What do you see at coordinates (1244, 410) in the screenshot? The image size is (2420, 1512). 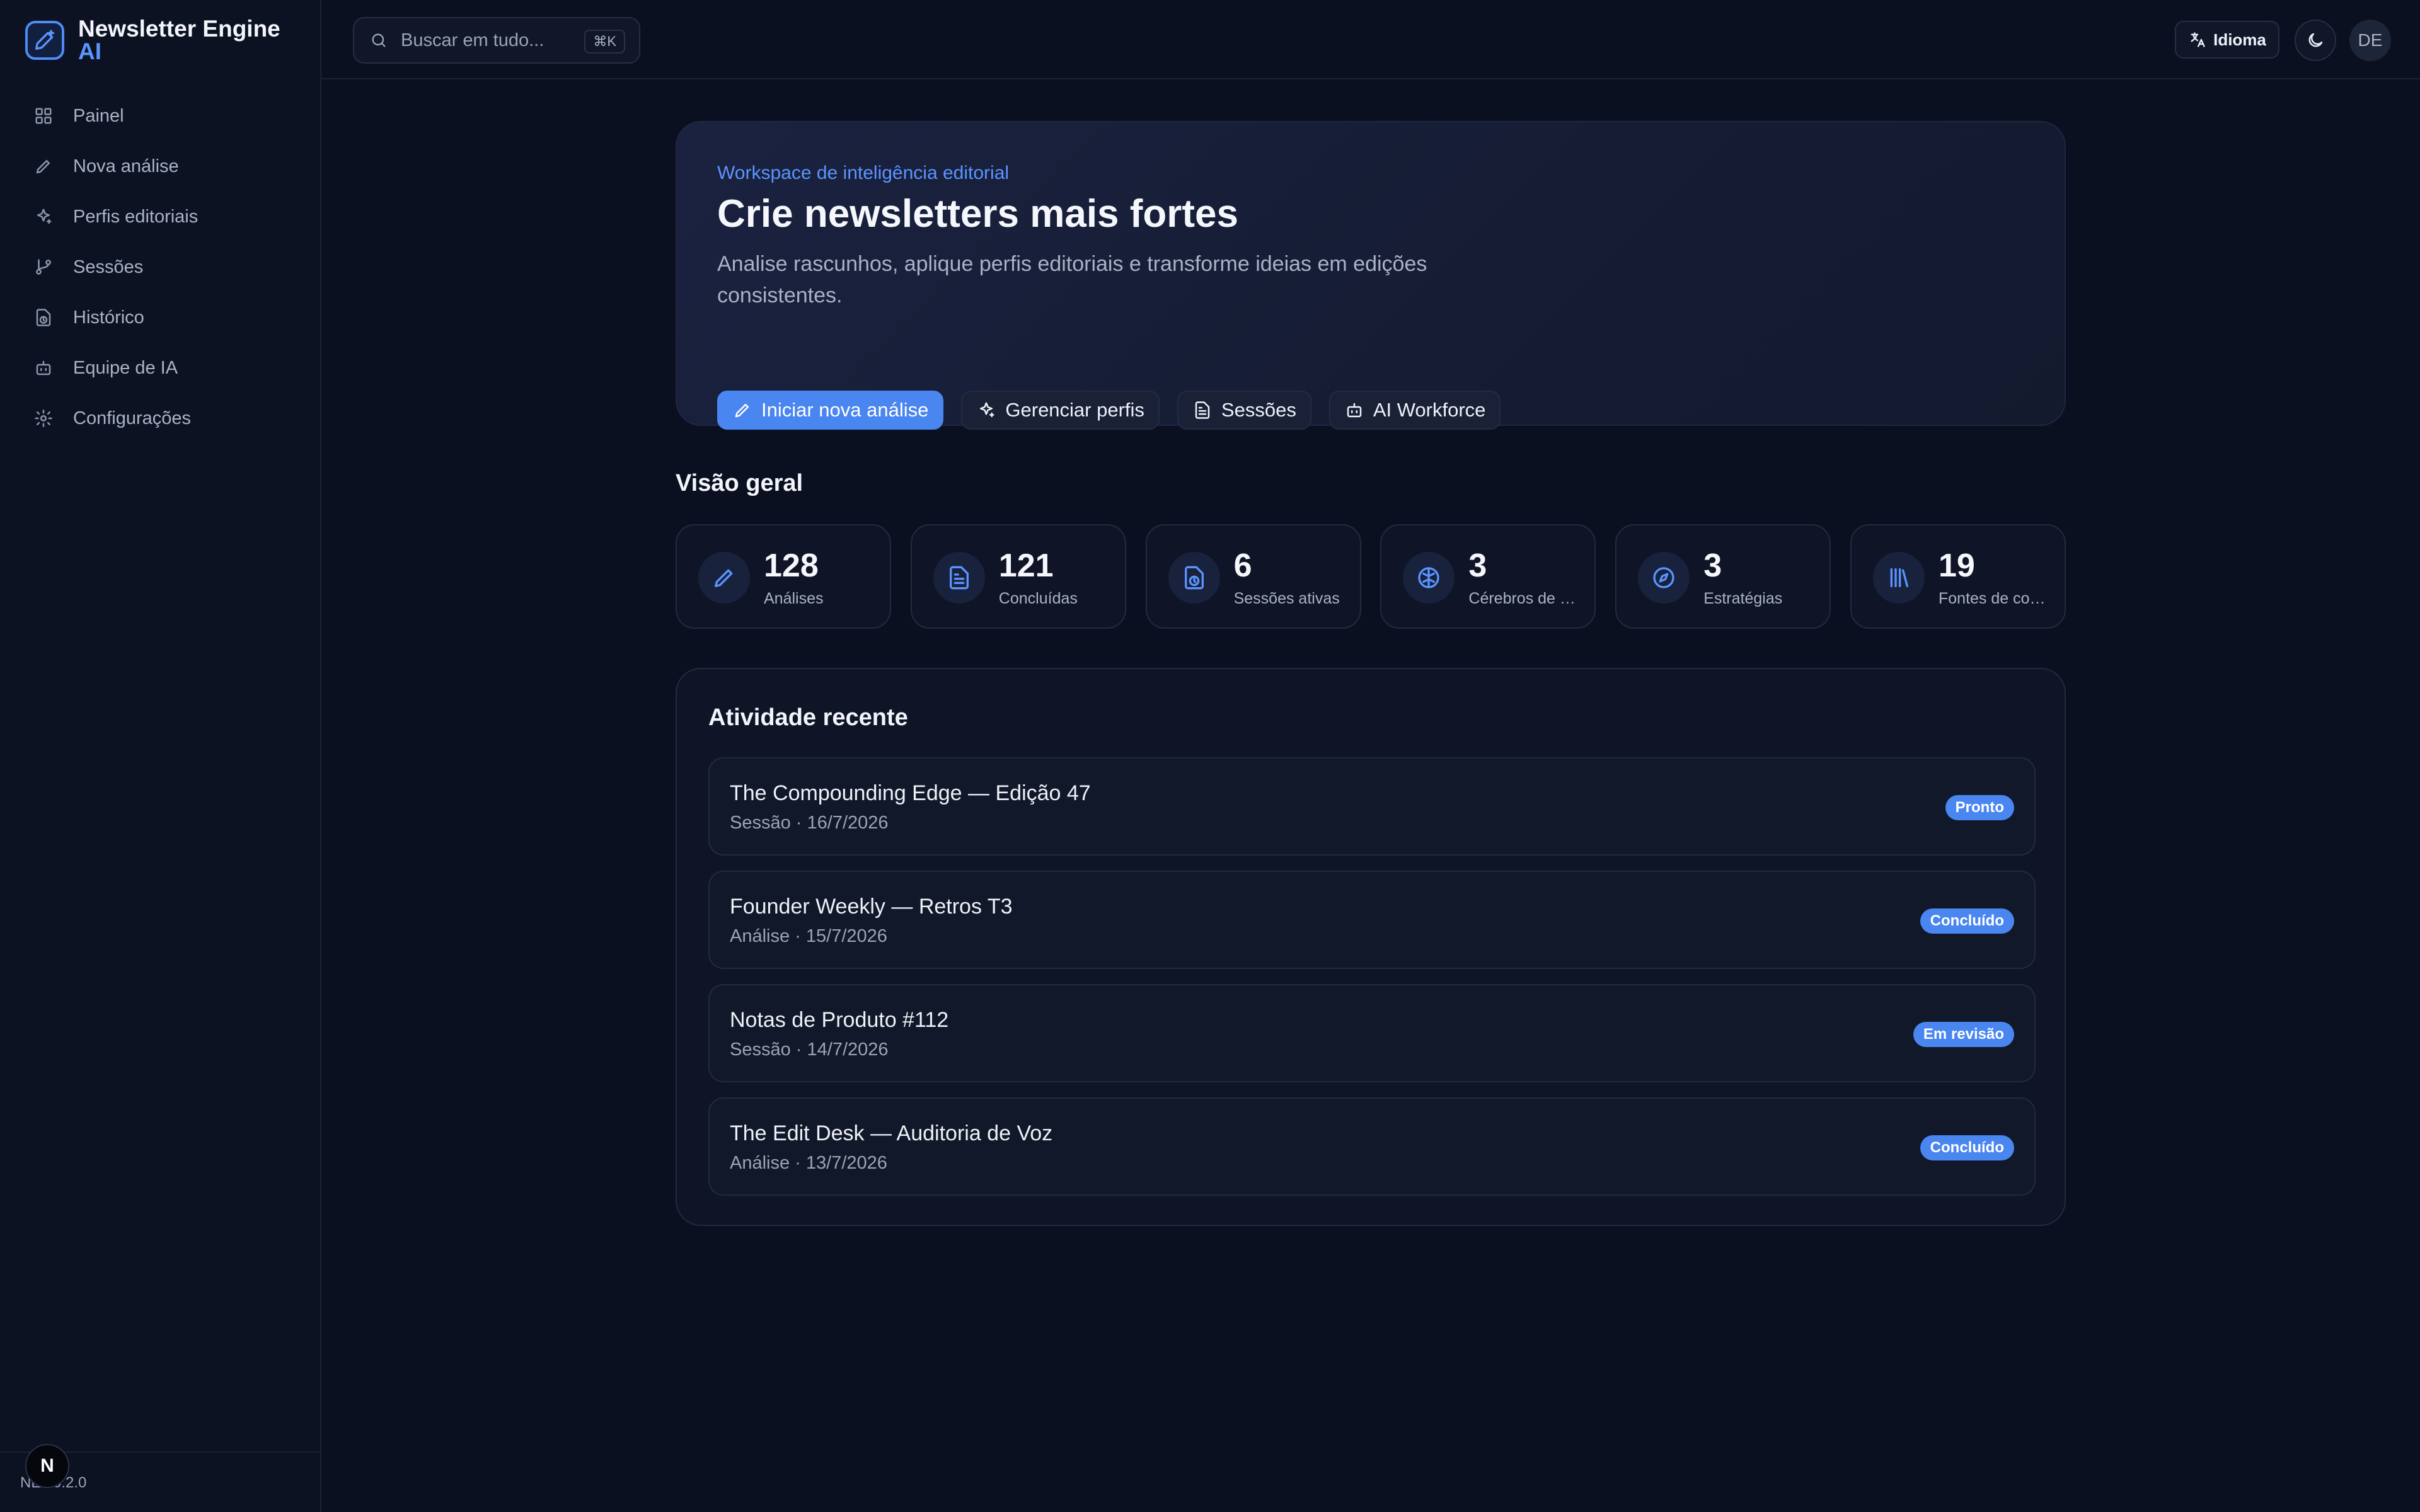 I see `sessions-button: Sessões` at bounding box center [1244, 410].